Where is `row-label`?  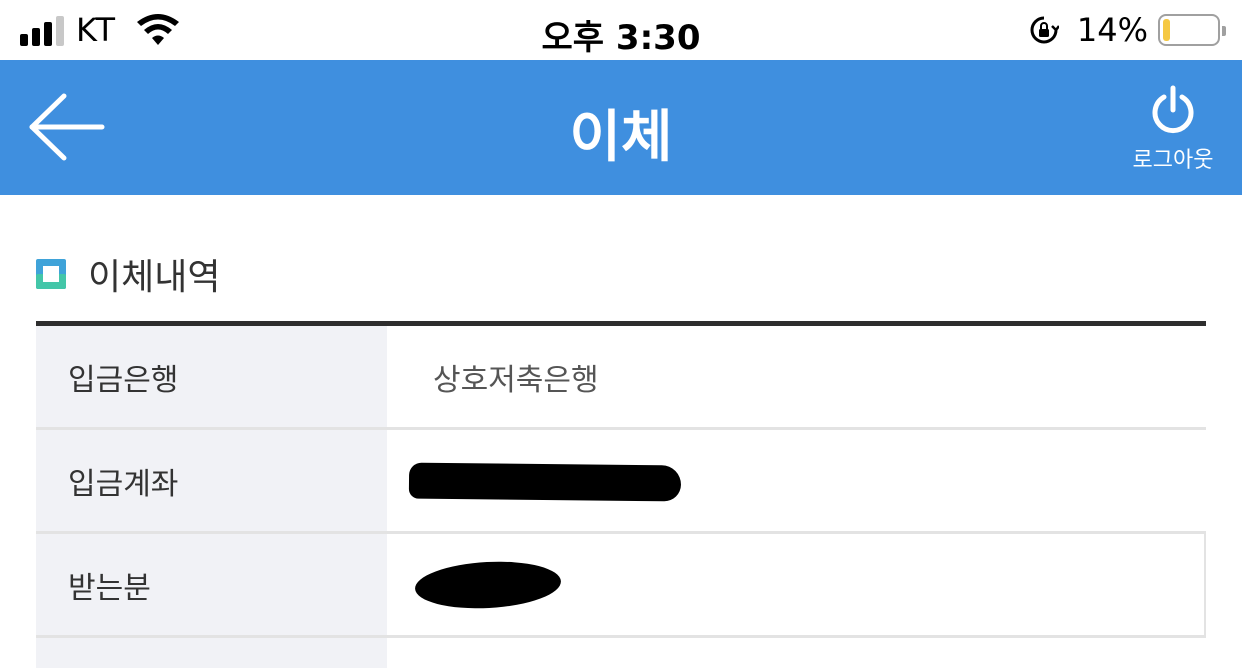
row-label is located at coordinates (211, 653).